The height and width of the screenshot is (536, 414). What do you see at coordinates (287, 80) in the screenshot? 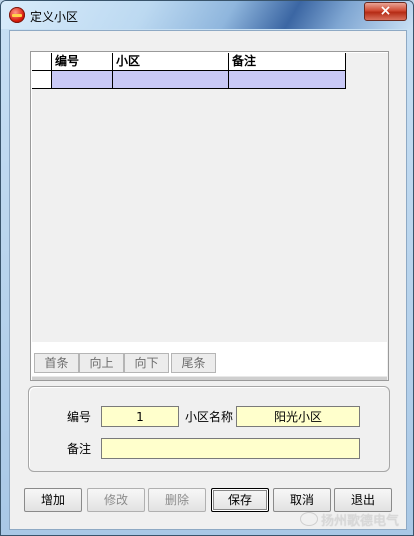
I see `cell-note` at bounding box center [287, 80].